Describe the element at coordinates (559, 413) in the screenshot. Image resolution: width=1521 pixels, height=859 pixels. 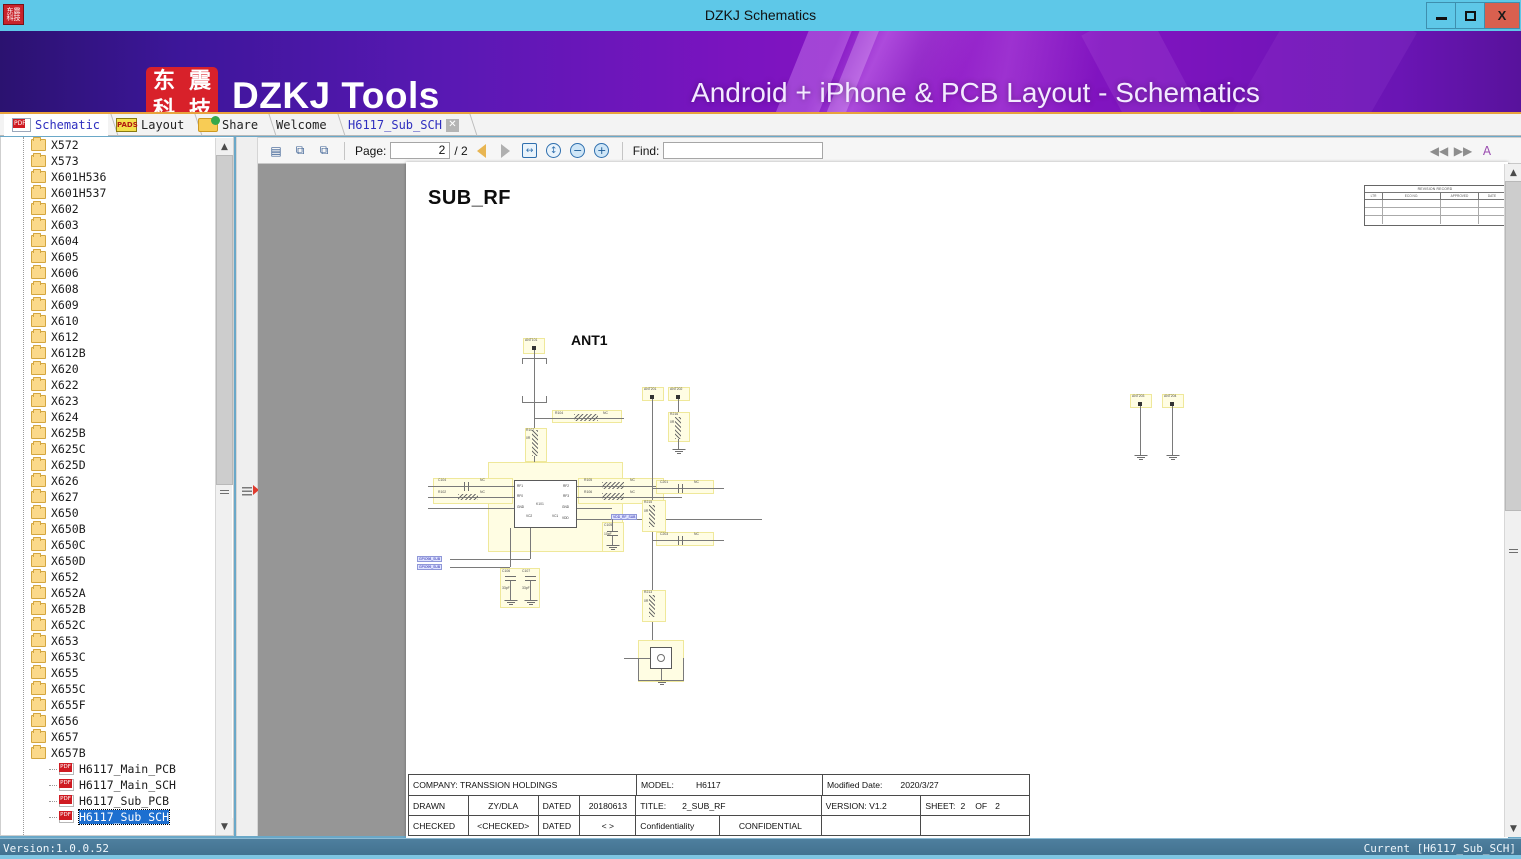
I see `component-ref-r104: R104` at that location.